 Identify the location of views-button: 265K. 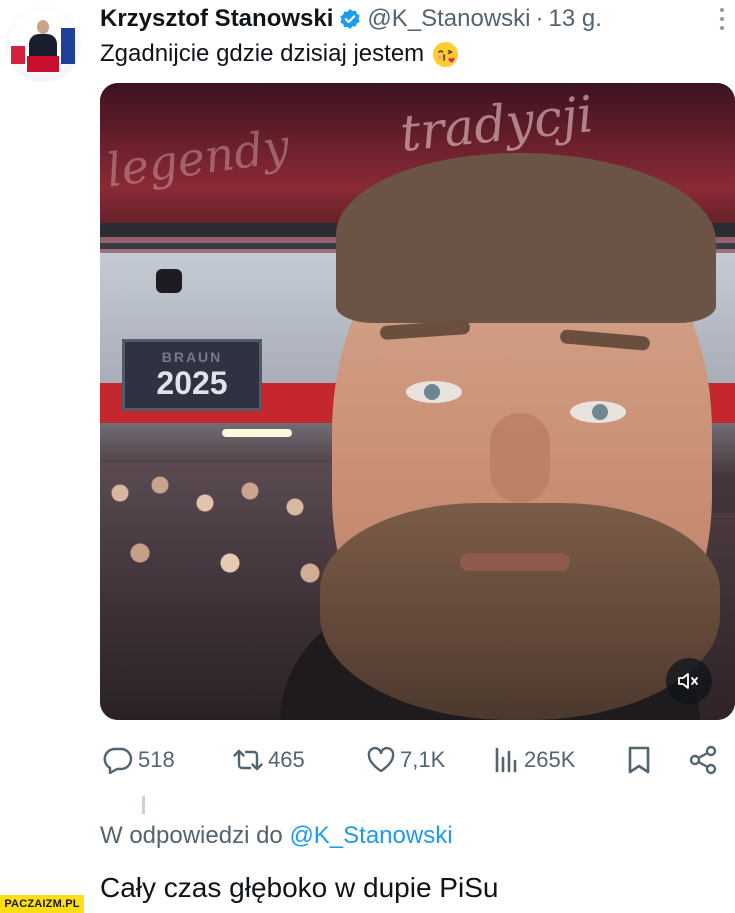
(533, 760).